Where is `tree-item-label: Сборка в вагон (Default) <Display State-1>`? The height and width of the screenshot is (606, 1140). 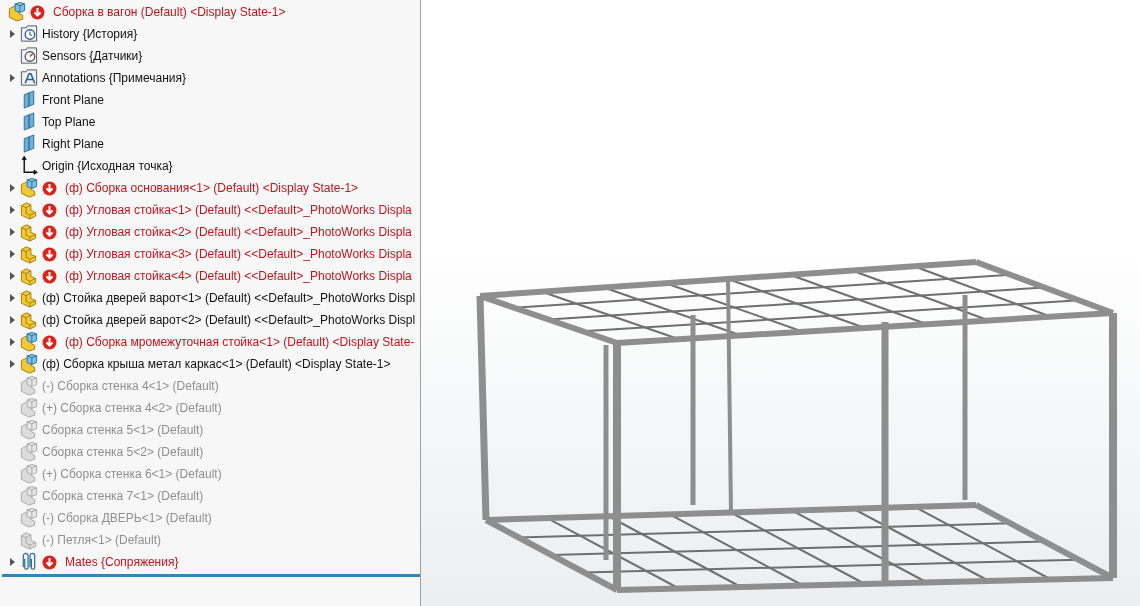
tree-item-label: Сборка в вагон (Default) <Display State-1> is located at coordinates (169, 12).